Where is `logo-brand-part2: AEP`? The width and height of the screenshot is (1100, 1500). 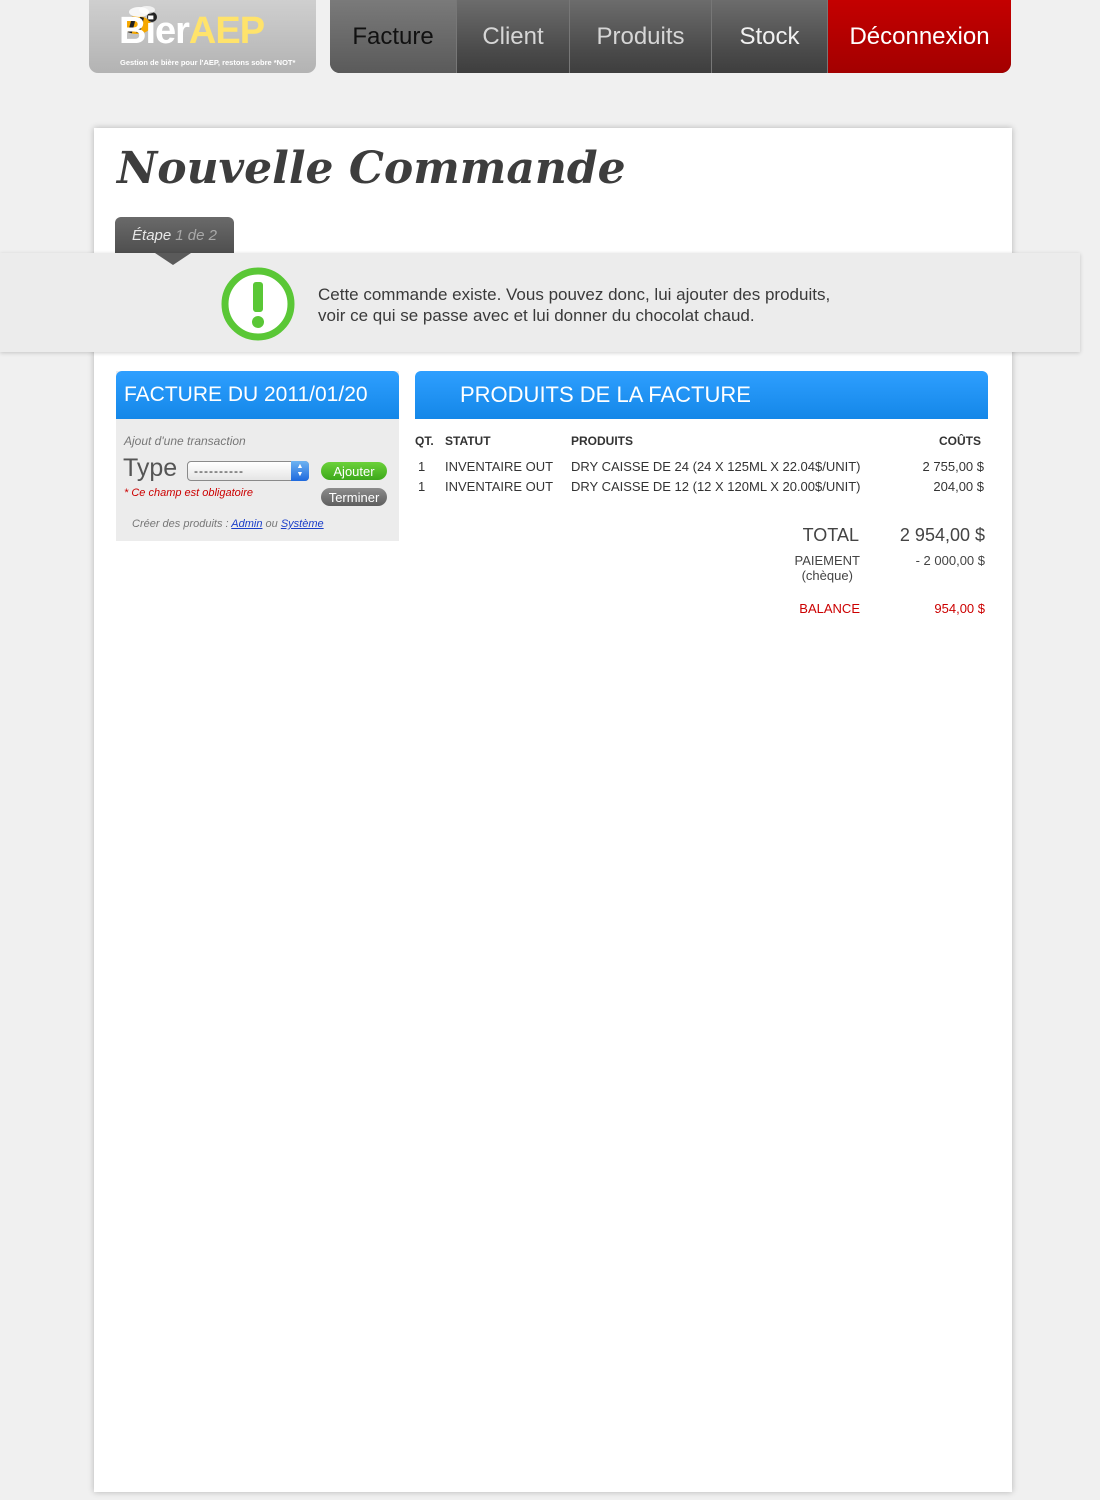 logo-brand-part2: AEP is located at coordinates (226, 31).